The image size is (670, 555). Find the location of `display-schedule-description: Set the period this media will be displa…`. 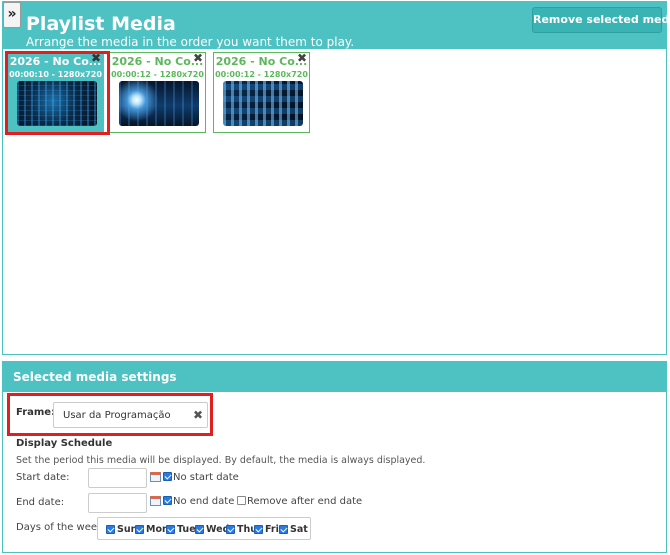

display-schedule-description: Set the period this media will be displa… is located at coordinates (221, 460).